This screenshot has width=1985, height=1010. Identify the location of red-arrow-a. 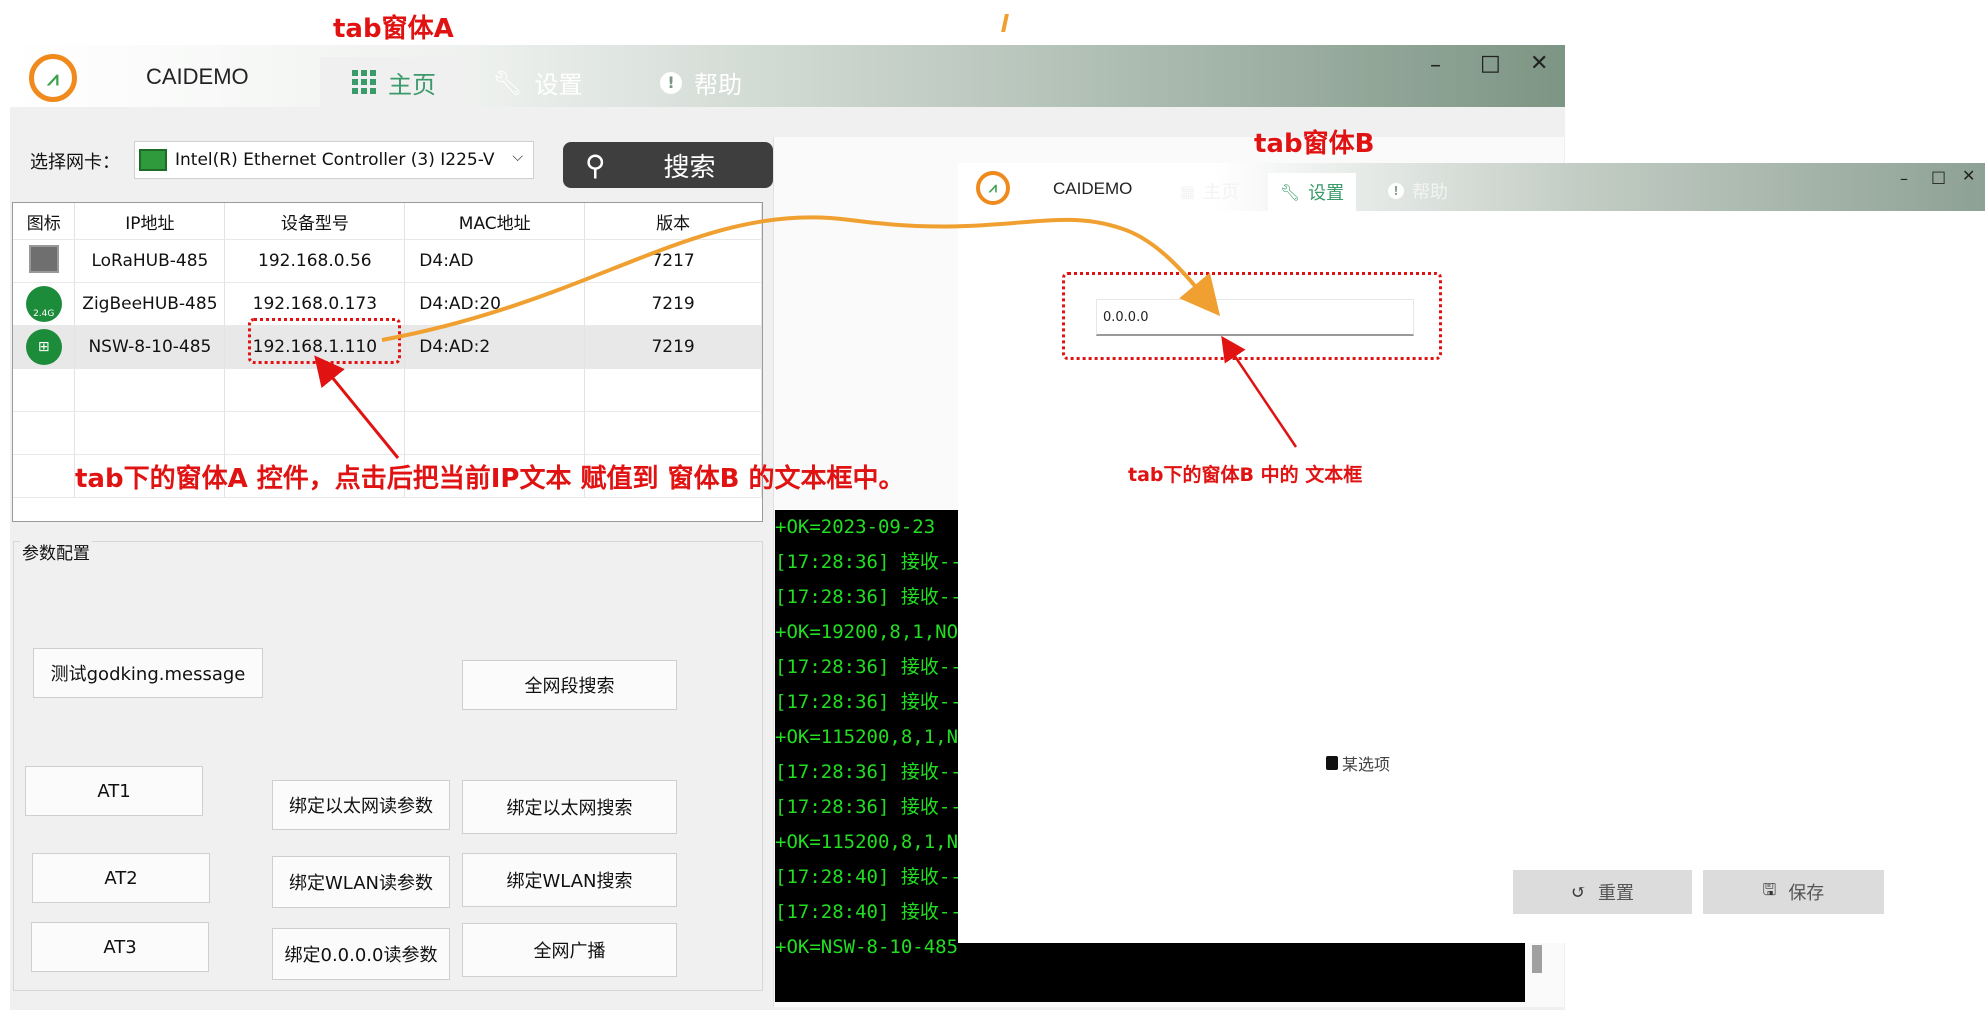
(357, 407).